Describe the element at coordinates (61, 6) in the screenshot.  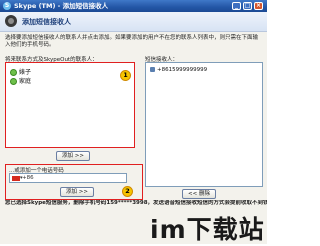
I see `window-title: Skype (TM) - 添加短信接收人` at that location.